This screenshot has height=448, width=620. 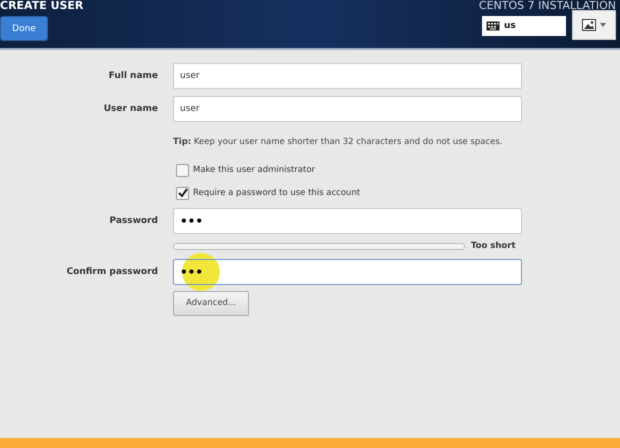 I want to click on keyboard-layout-value: us, so click(x=510, y=26).